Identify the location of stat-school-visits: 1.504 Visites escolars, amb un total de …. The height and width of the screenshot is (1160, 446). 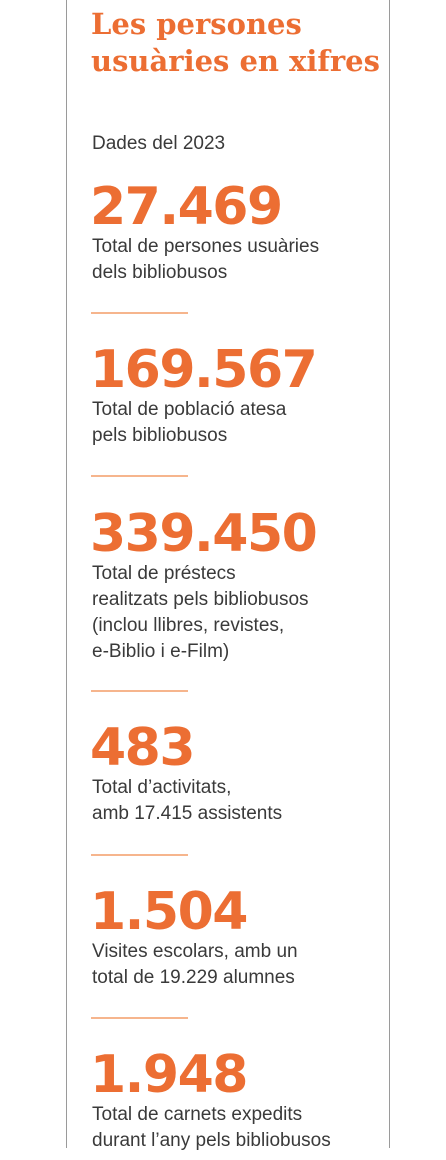
(237, 938).